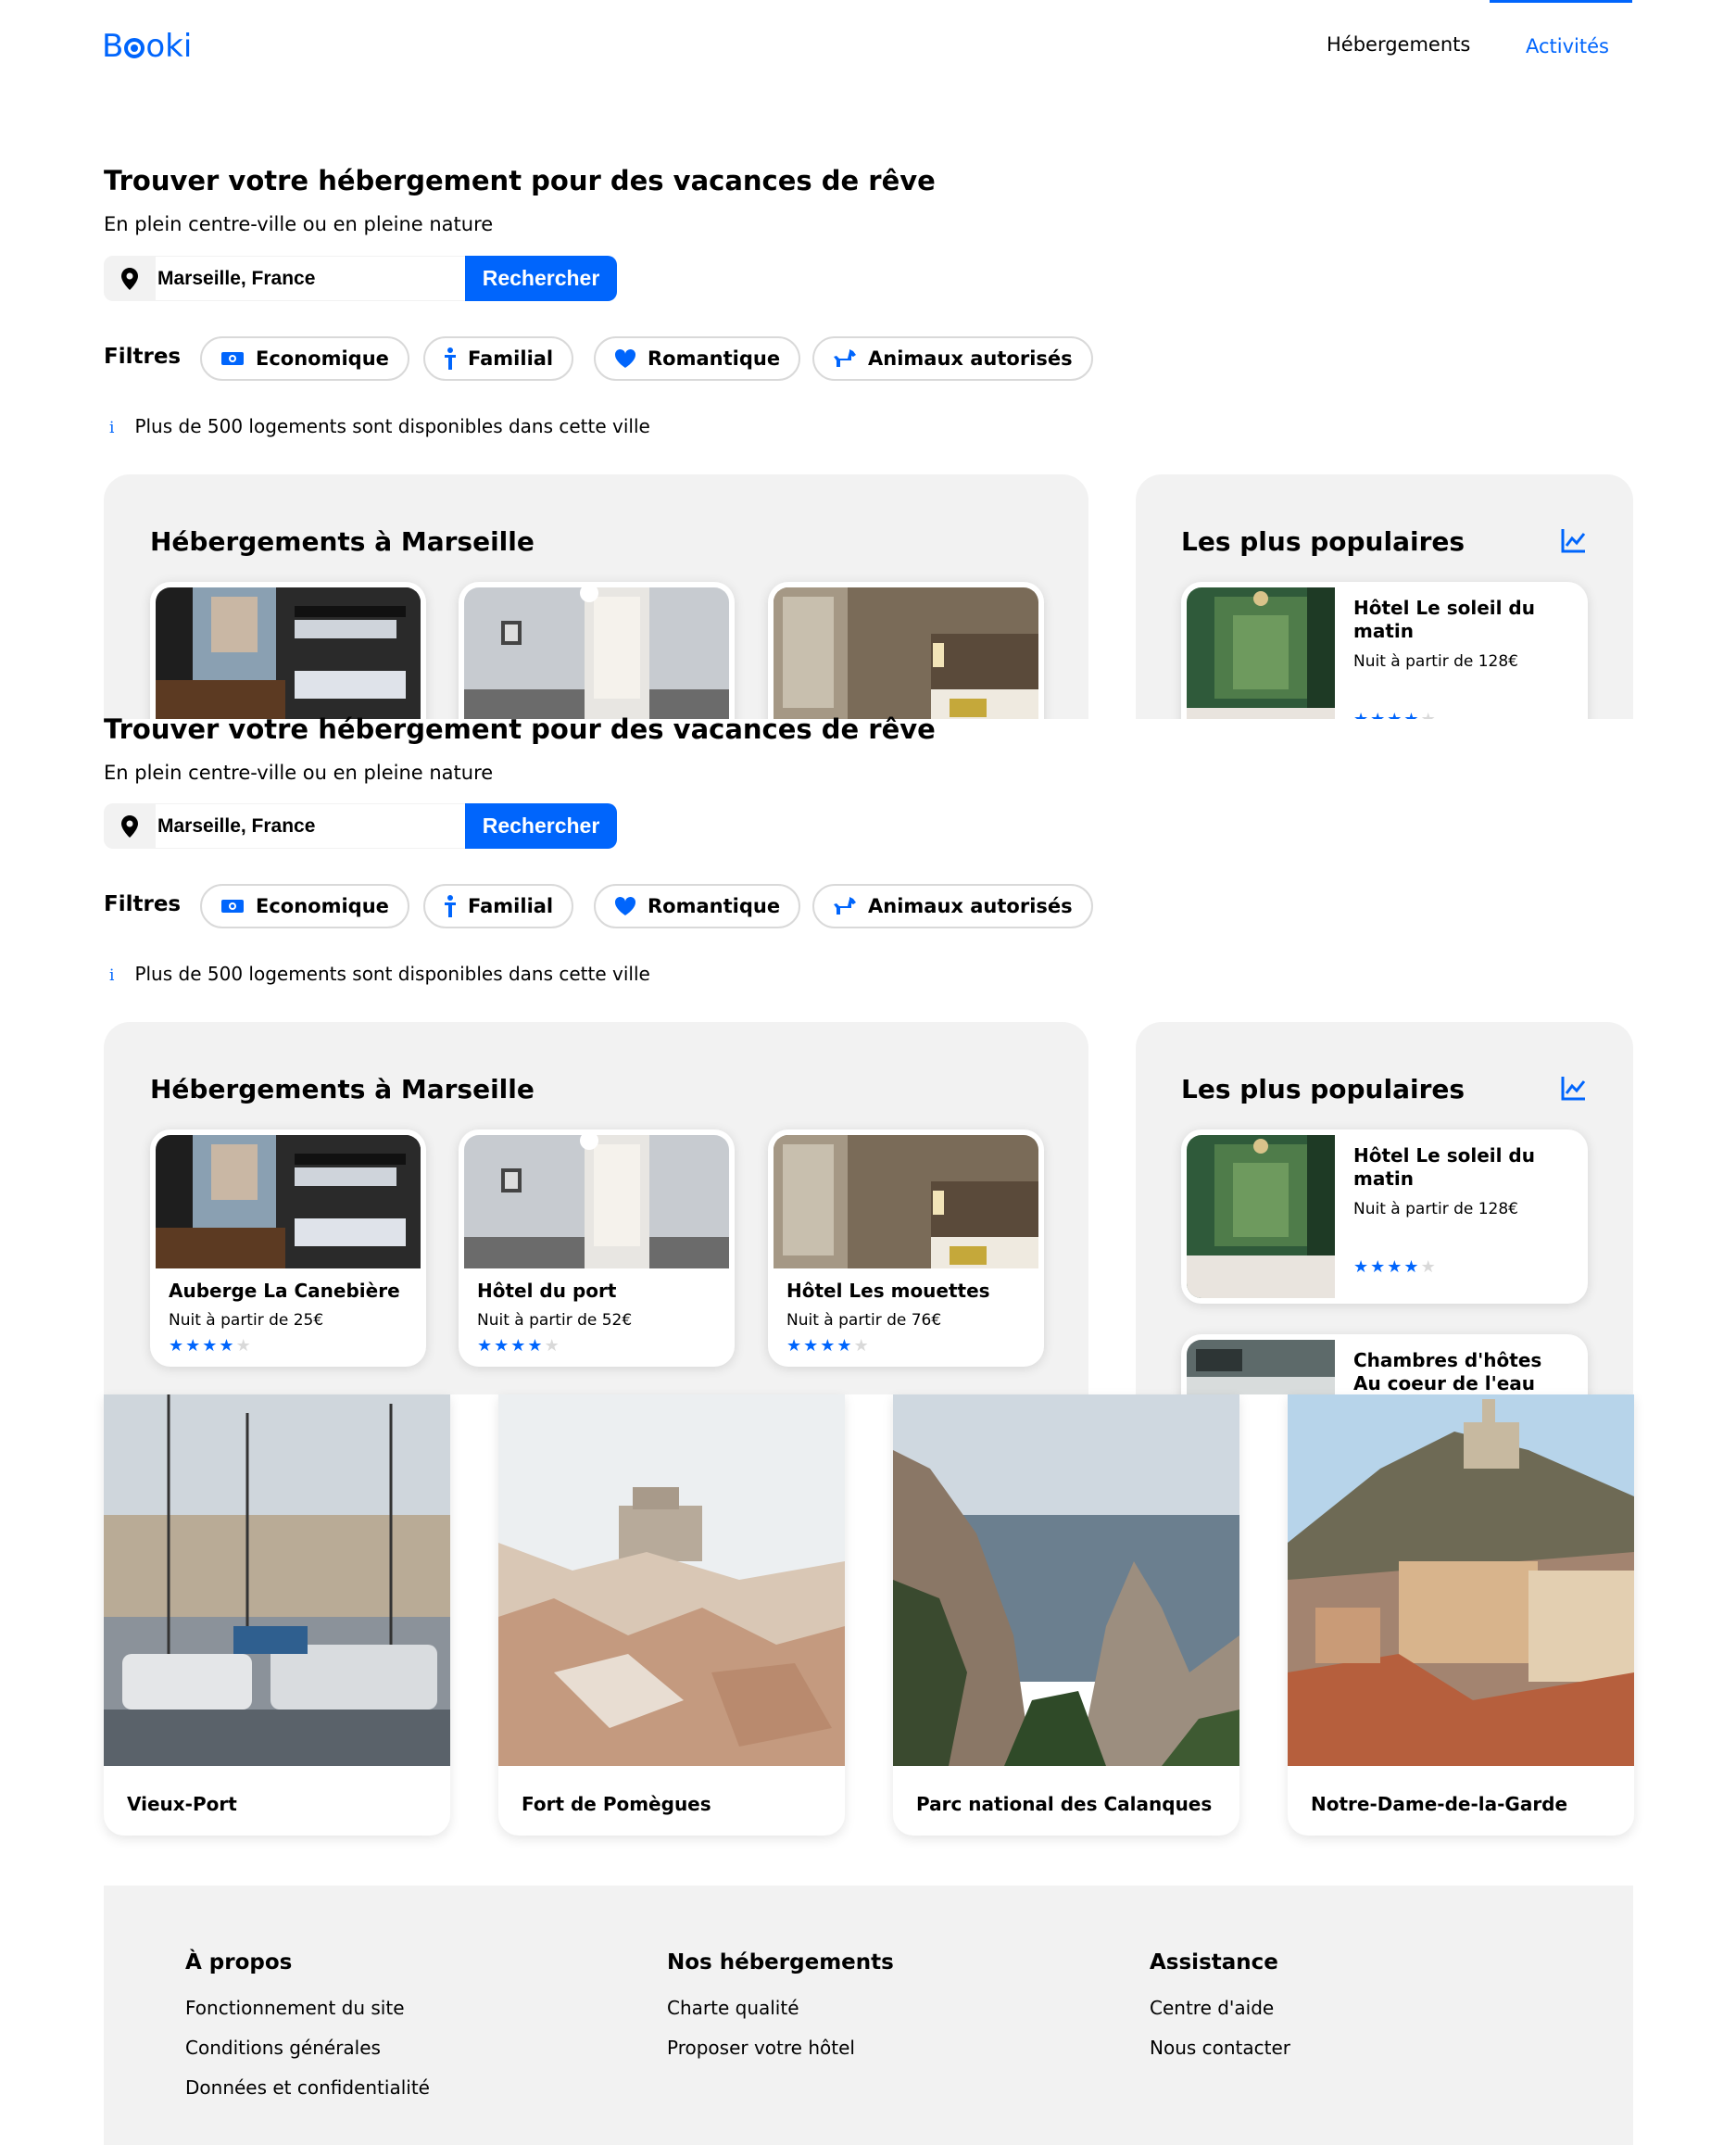 The width and height of the screenshot is (1736, 2145). What do you see at coordinates (906, 650) in the screenshot?
I see `accommodation-card: Hôtel Les mouettes Nuit à partir de 76€` at bounding box center [906, 650].